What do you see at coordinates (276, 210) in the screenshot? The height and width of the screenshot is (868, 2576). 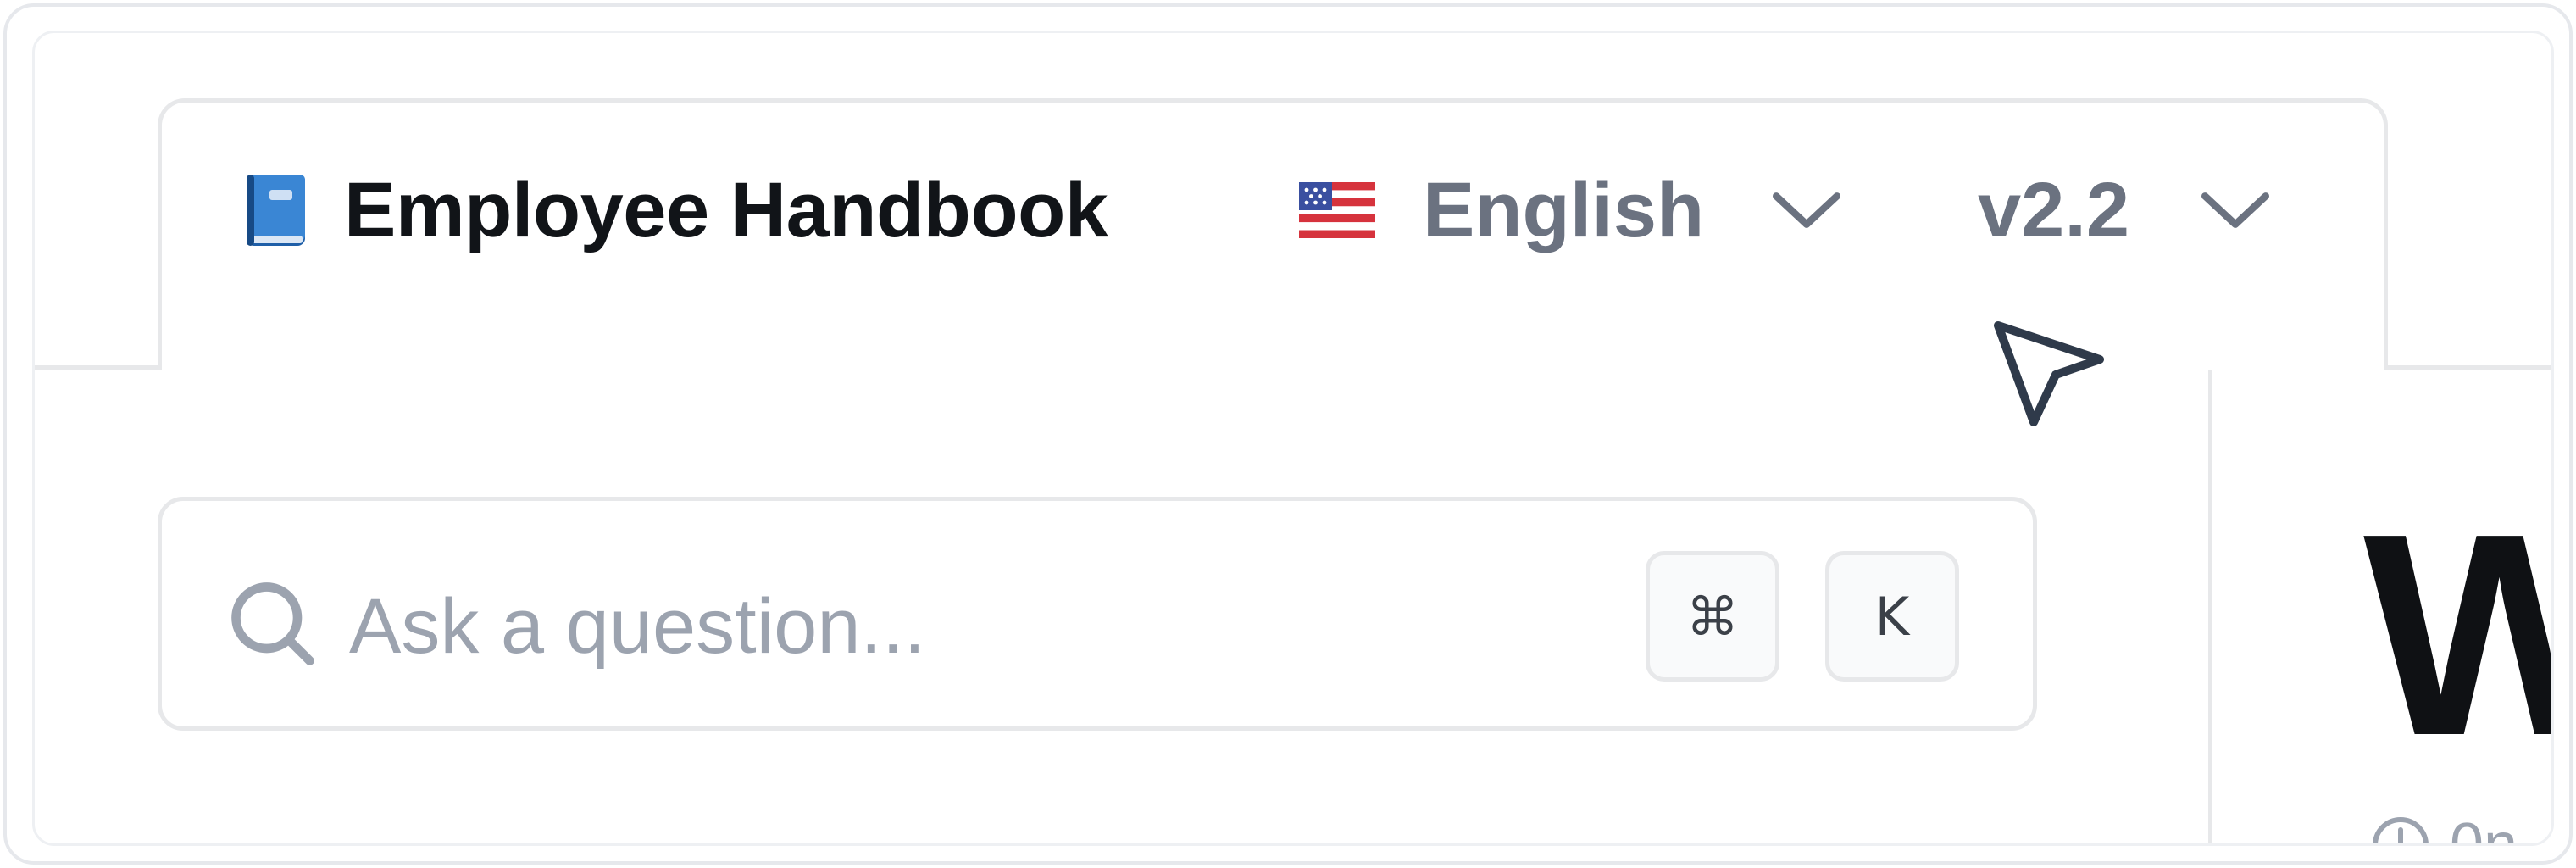 I see `book-icon` at bounding box center [276, 210].